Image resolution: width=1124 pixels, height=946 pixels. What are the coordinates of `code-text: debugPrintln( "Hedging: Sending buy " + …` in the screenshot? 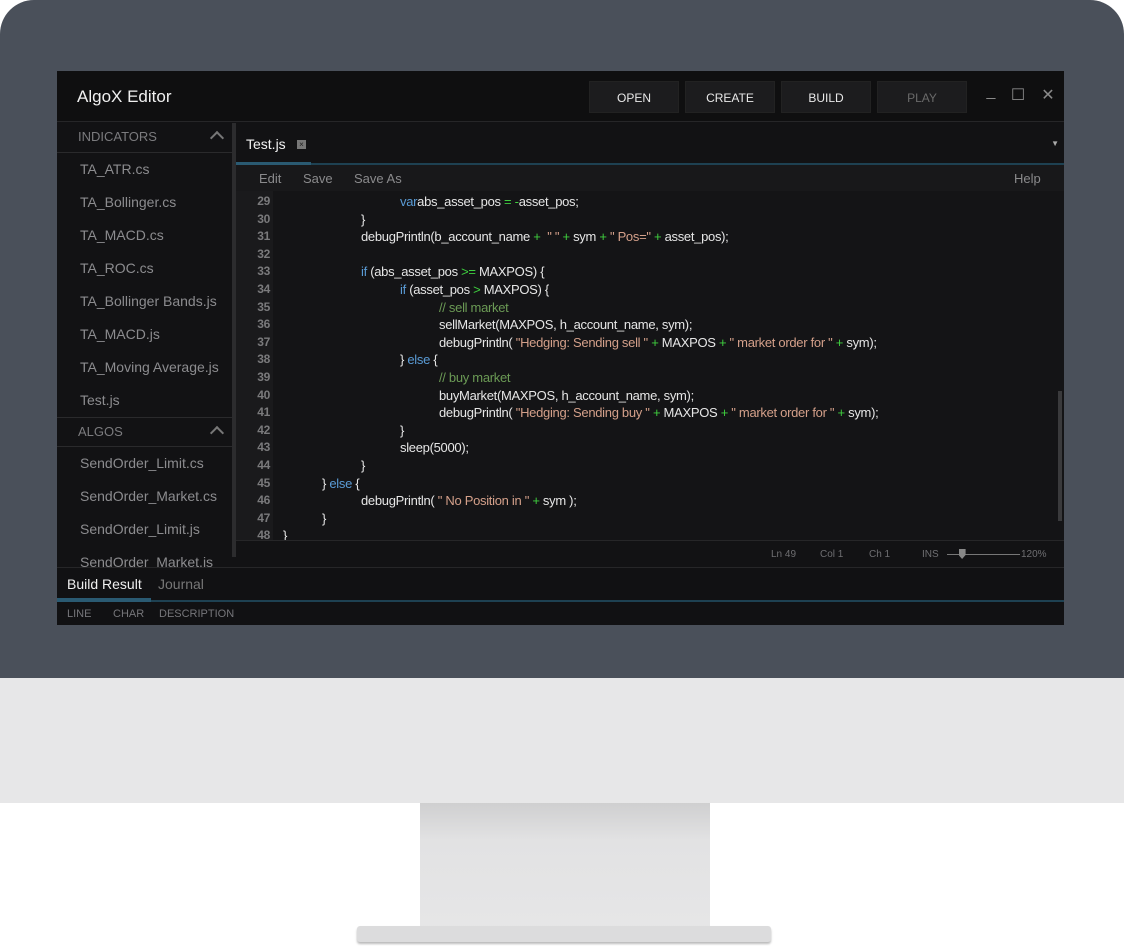 It's located at (659, 413).